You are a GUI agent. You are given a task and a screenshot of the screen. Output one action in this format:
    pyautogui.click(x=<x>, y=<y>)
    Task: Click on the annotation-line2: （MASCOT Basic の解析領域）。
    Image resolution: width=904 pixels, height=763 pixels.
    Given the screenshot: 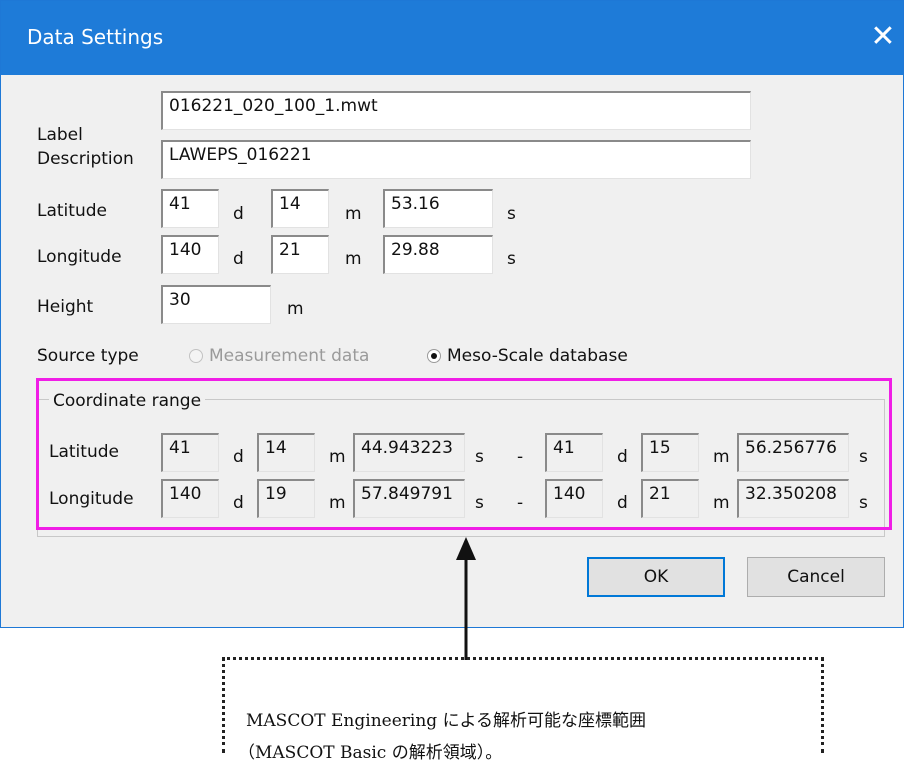 What is the action you would take?
    pyautogui.click(x=370, y=753)
    